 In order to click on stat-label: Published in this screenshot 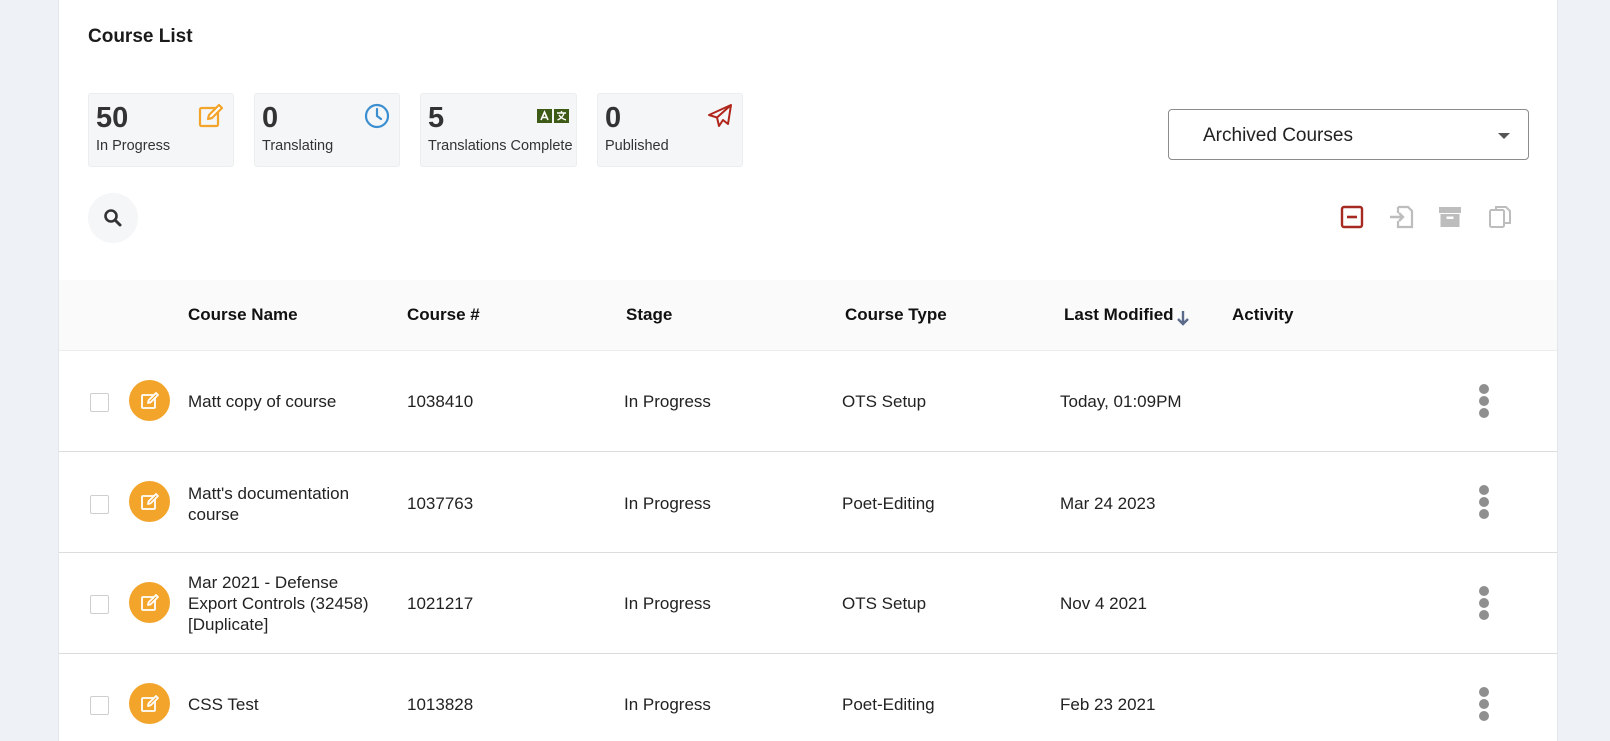, I will do `click(637, 146)`.